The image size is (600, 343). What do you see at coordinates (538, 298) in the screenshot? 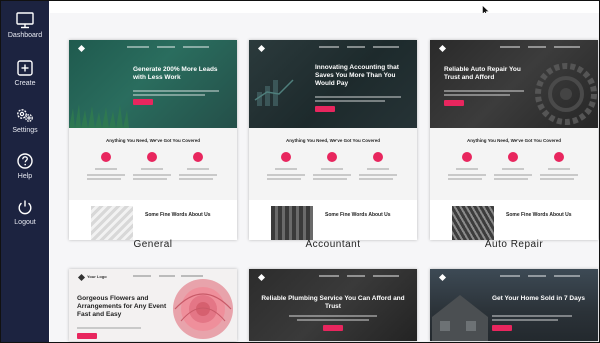
I see `template-headline: Get Your Home Sold in 7 Days` at bounding box center [538, 298].